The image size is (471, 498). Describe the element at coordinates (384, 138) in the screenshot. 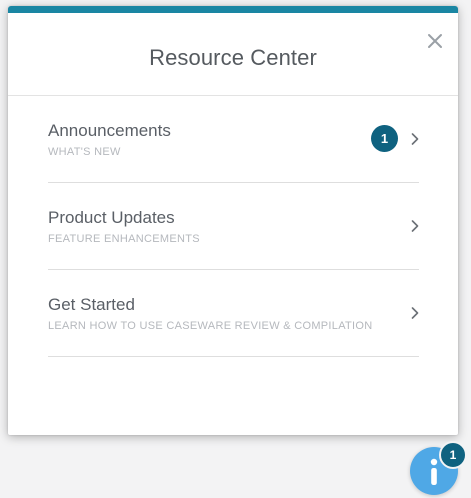

I see `notification-badge: 1` at that location.